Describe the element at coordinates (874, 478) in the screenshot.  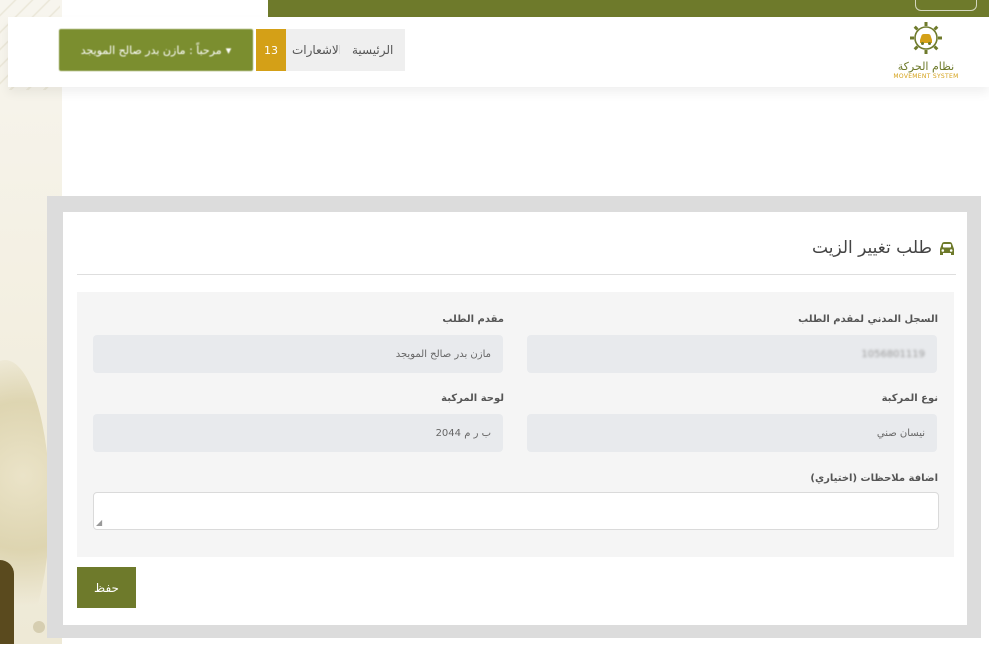
I see `notes-label: اضافة ملاحظات (اختياري)` at that location.